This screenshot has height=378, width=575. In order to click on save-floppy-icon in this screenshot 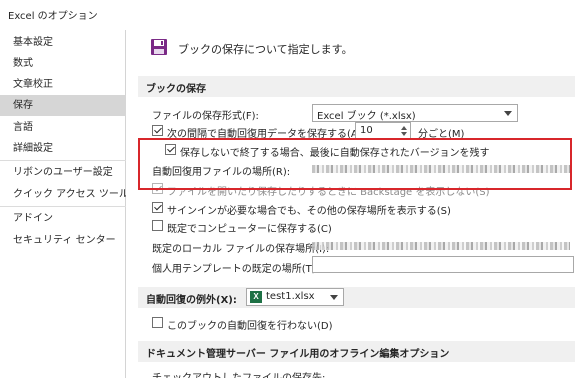, I will do `click(159, 47)`.